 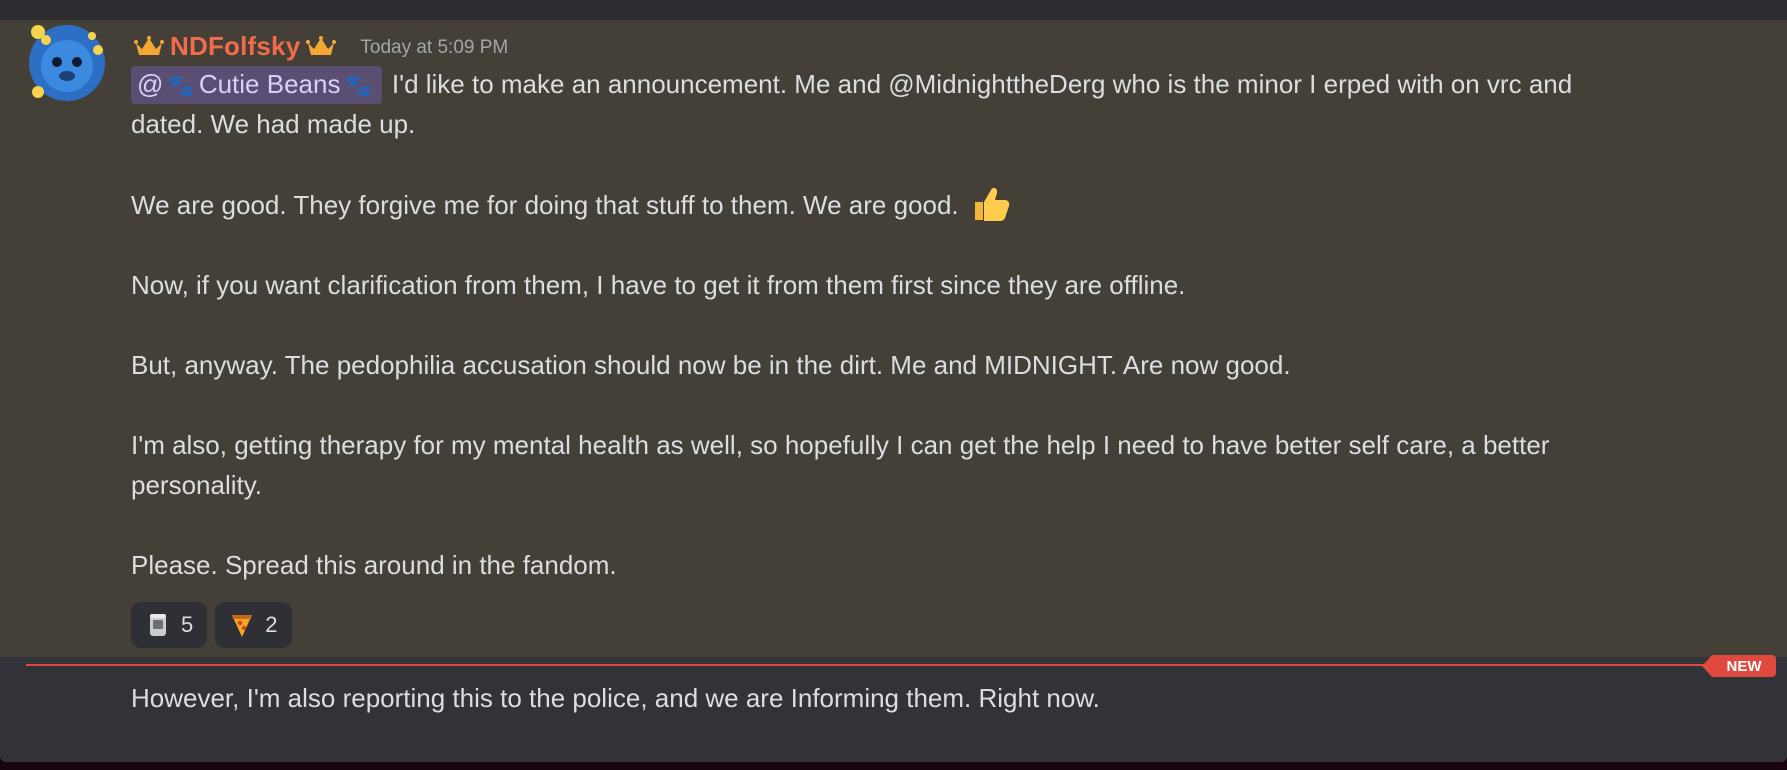 What do you see at coordinates (235, 46) in the screenshot?
I see `username: NDFolfsky` at bounding box center [235, 46].